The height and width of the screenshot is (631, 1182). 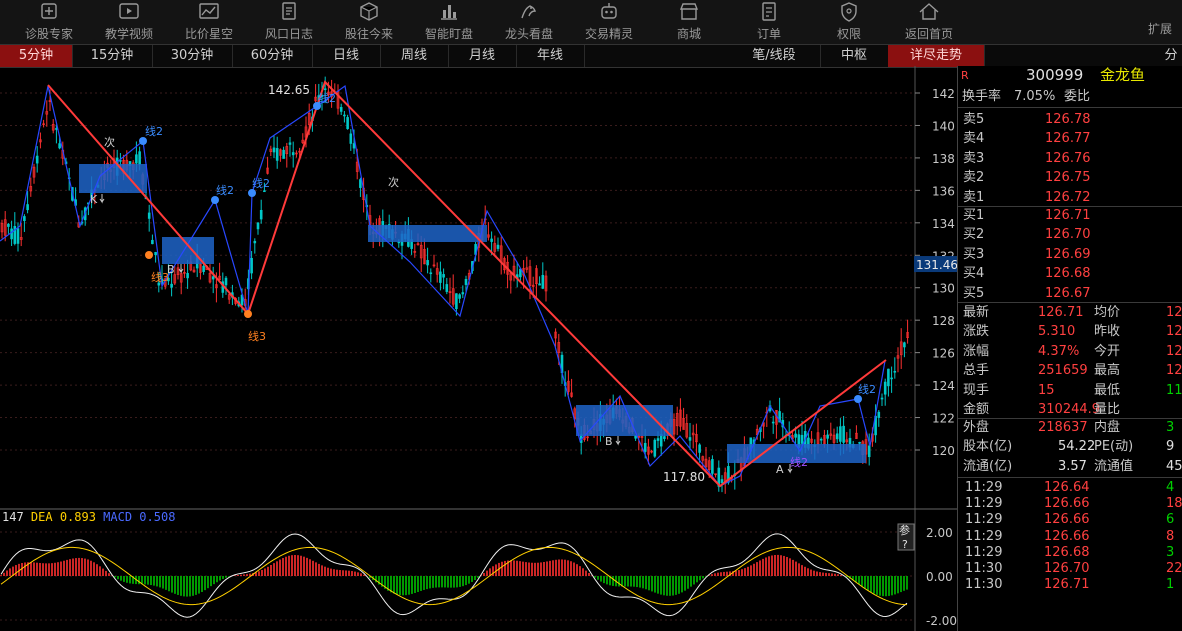 What do you see at coordinates (982, 96) in the screenshot?
I see `turnover-label: 换手率` at bounding box center [982, 96].